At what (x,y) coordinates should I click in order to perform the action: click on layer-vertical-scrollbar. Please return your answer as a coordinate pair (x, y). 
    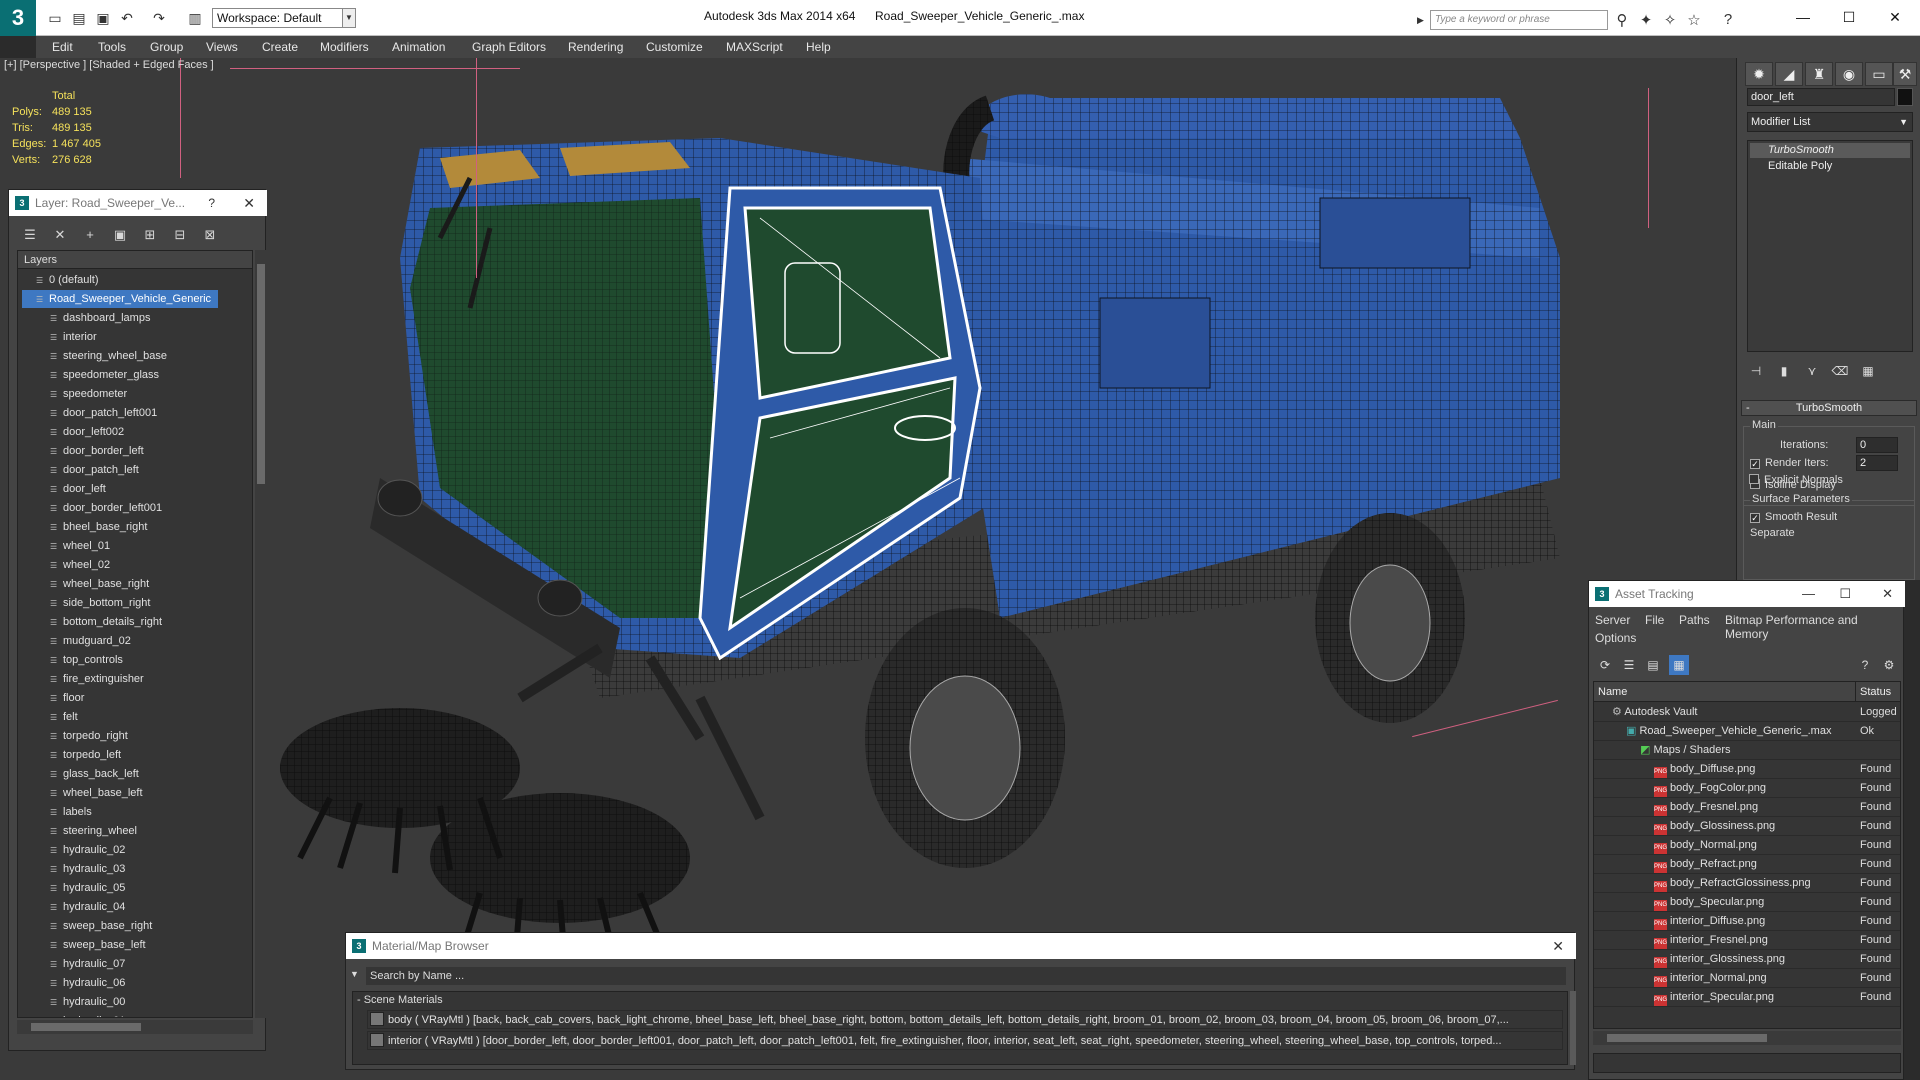
    Looking at the image, I should click on (261, 634).